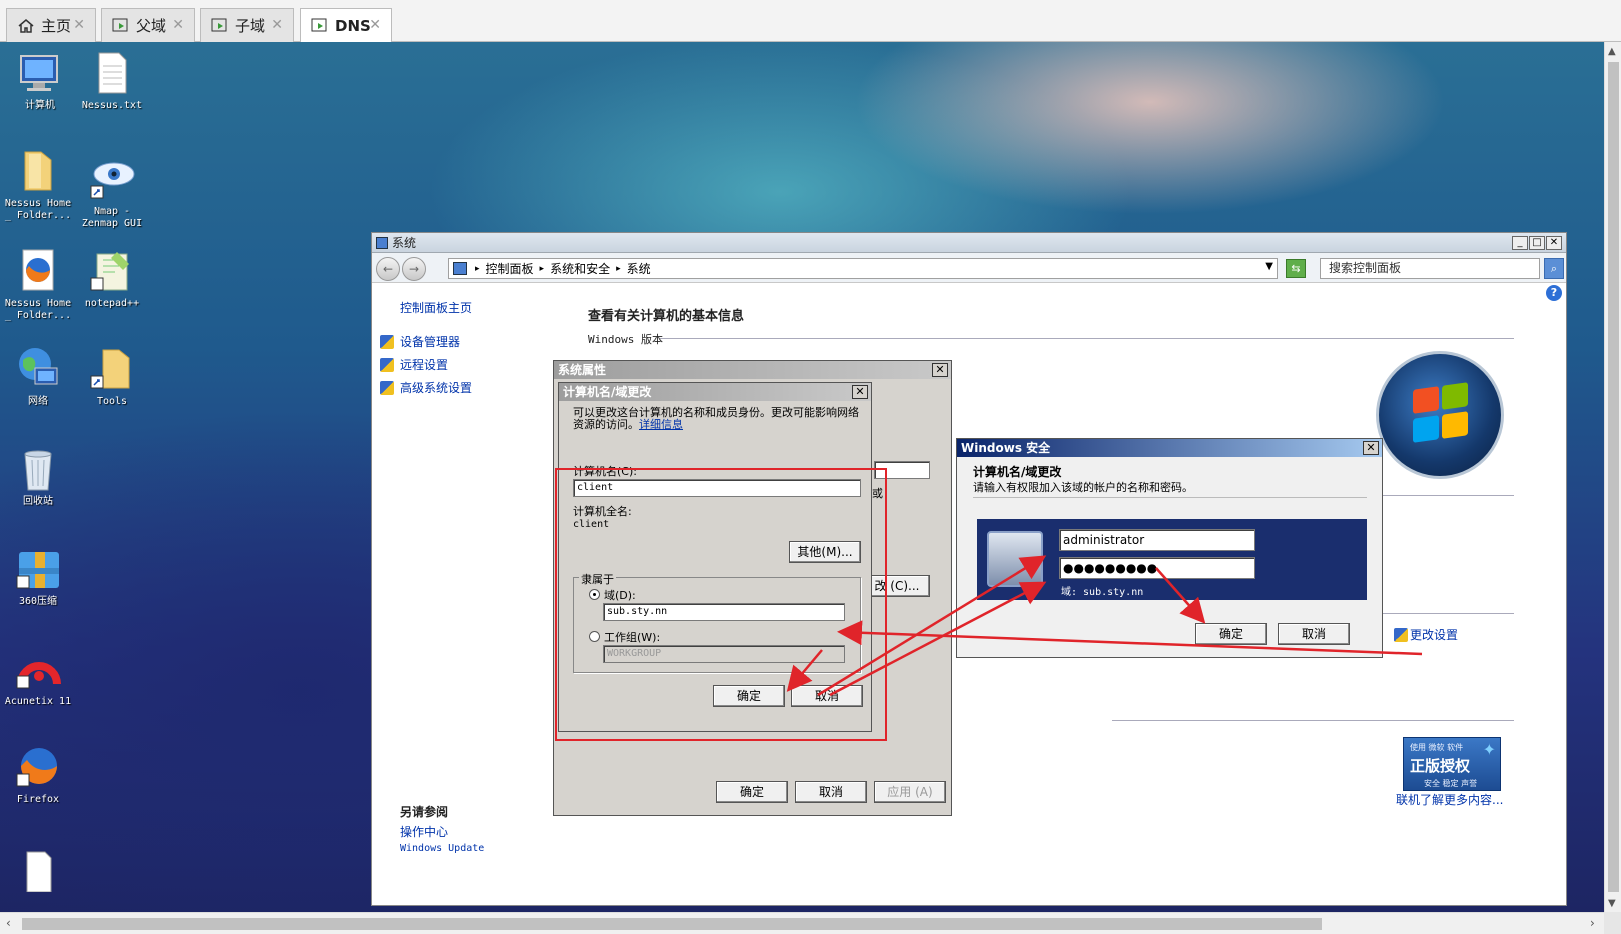  What do you see at coordinates (442, 848) in the screenshot?
I see `windows-update-link: Windows Update` at bounding box center [442, 848].